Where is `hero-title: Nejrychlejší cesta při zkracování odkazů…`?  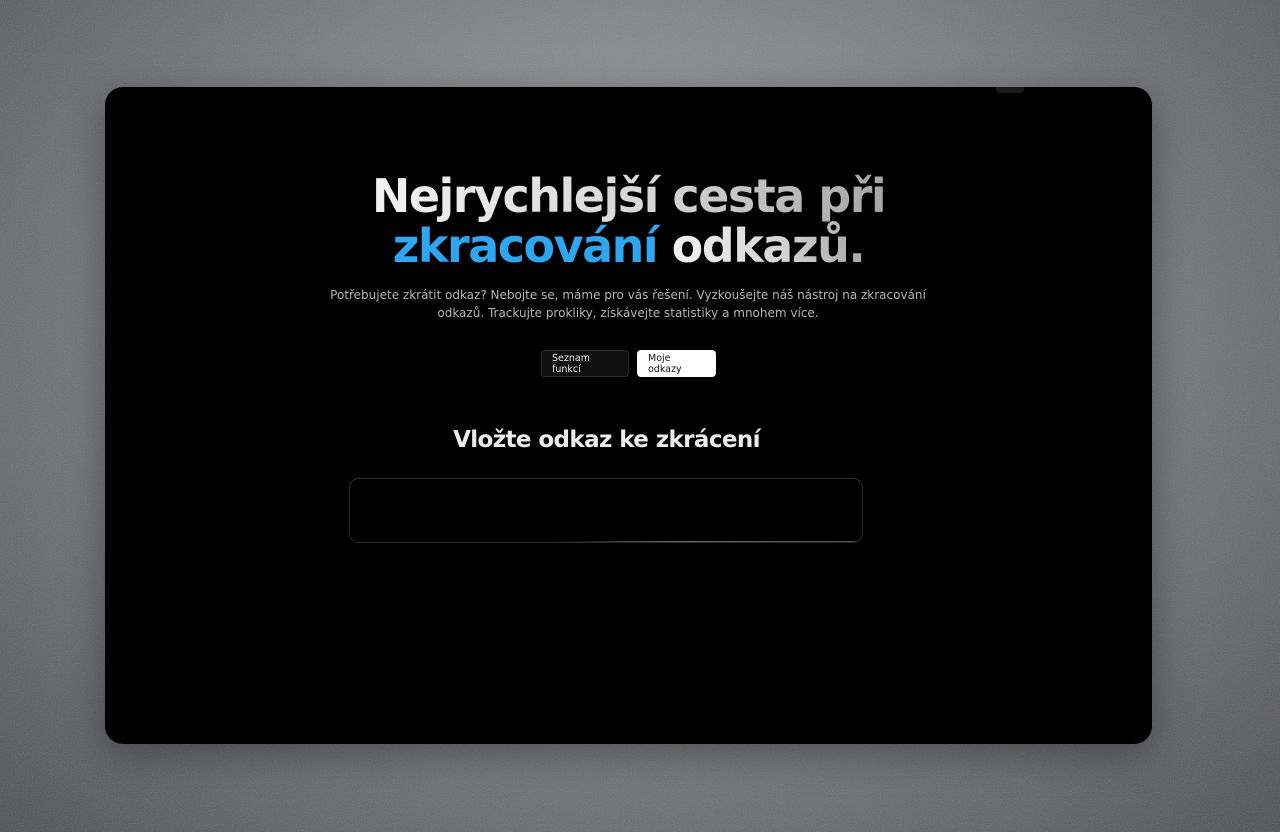
hero-title: Nejrychlejší cesta při zkracování odkazů… is located at coordinates (628, 221).